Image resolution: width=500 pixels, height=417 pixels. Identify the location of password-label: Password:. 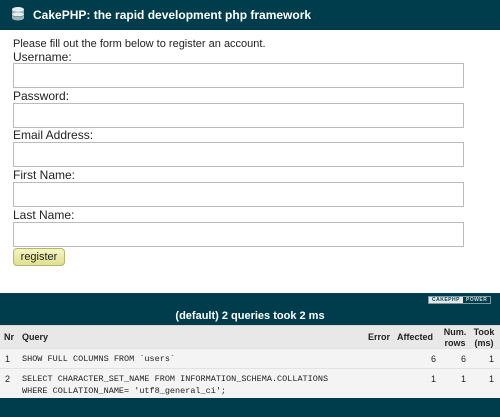
(41, 96).